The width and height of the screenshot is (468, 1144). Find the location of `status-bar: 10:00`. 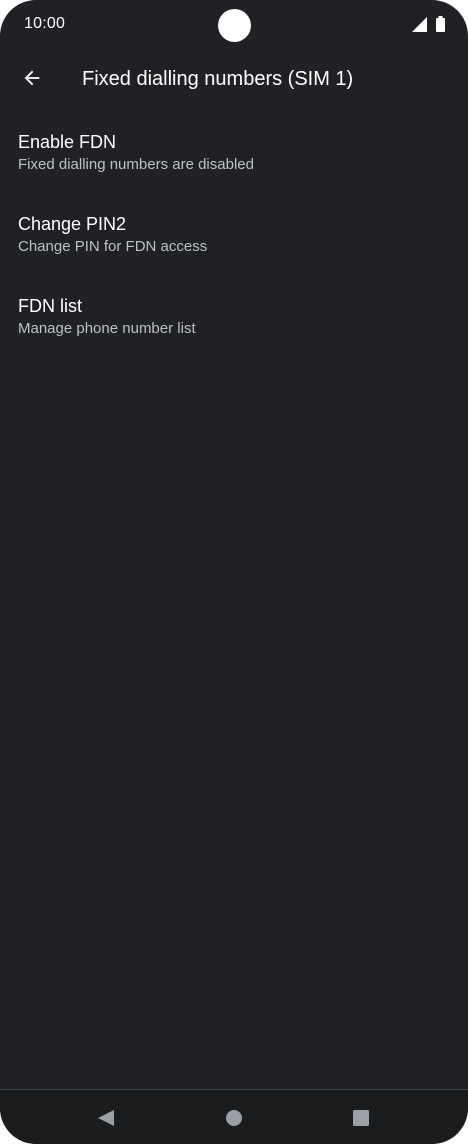

status-bar: 10:00 is located at coordinates (234, 25).